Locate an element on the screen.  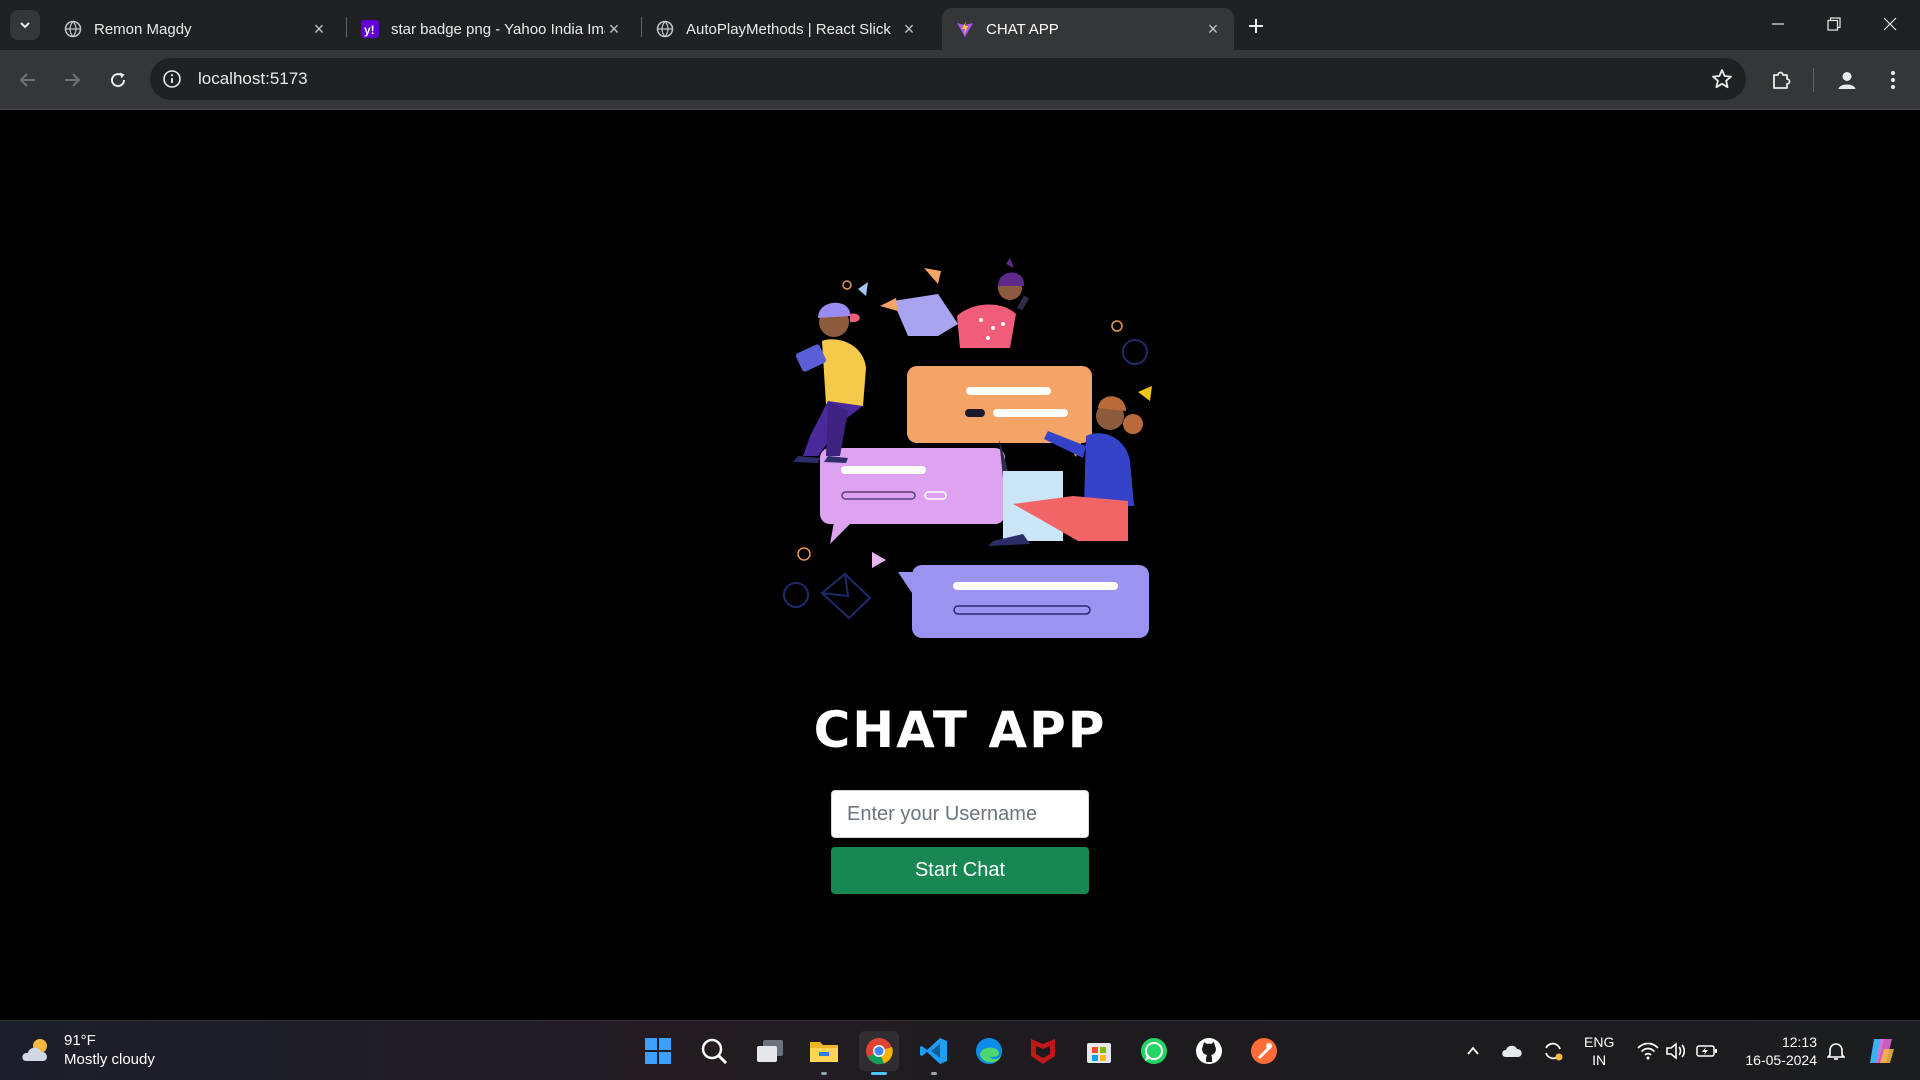
vscode-icon is located at coordinates (933, 1051).